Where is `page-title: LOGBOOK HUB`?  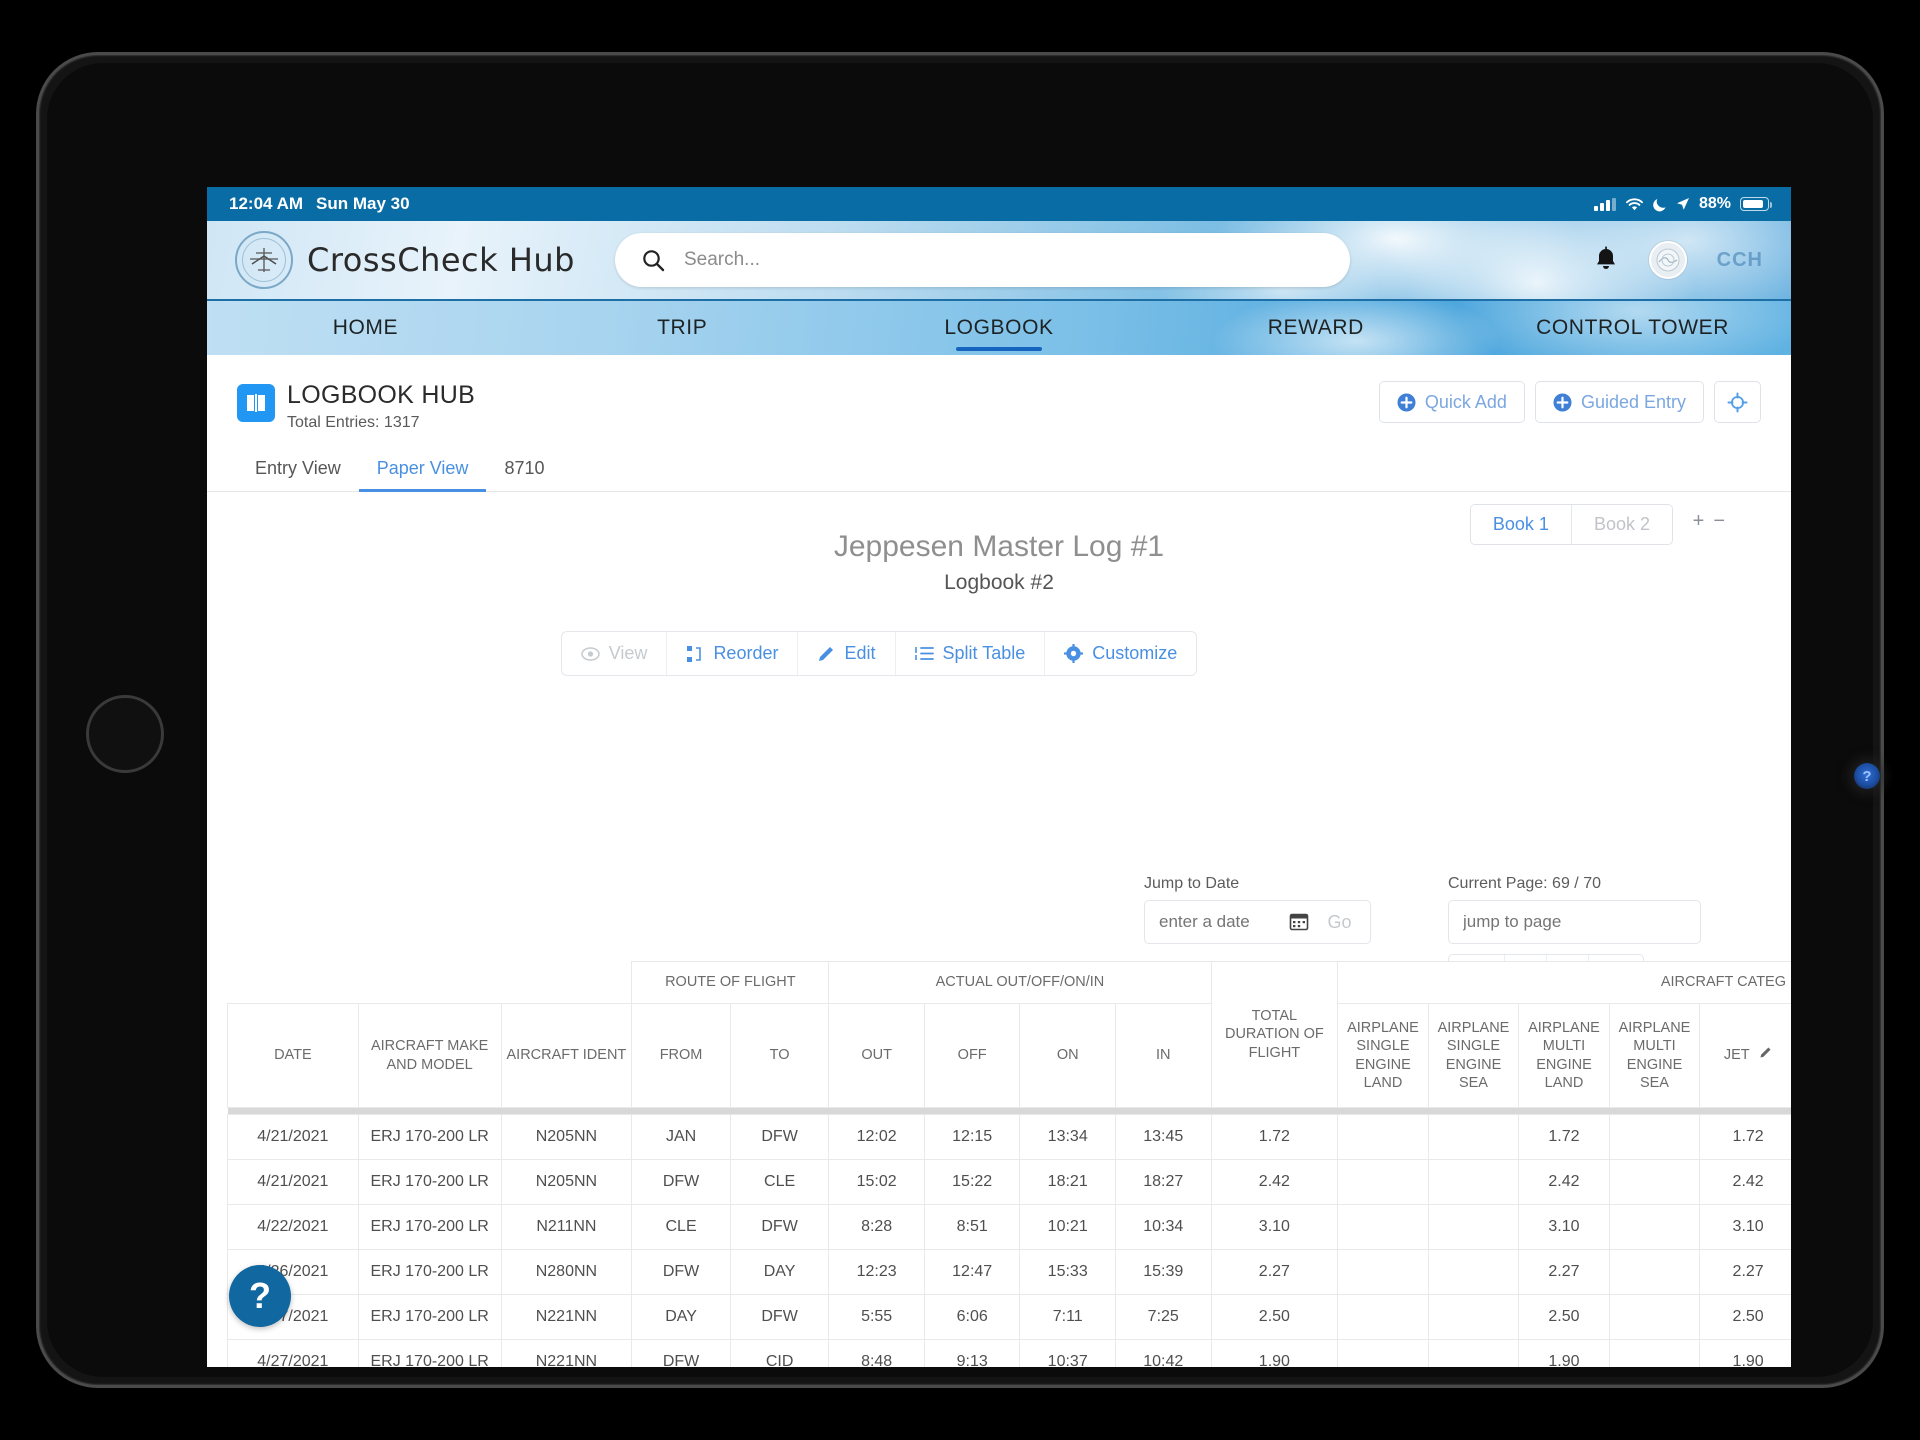
page-title: LOGBOOK HUB is located at coordinates (381, 395).